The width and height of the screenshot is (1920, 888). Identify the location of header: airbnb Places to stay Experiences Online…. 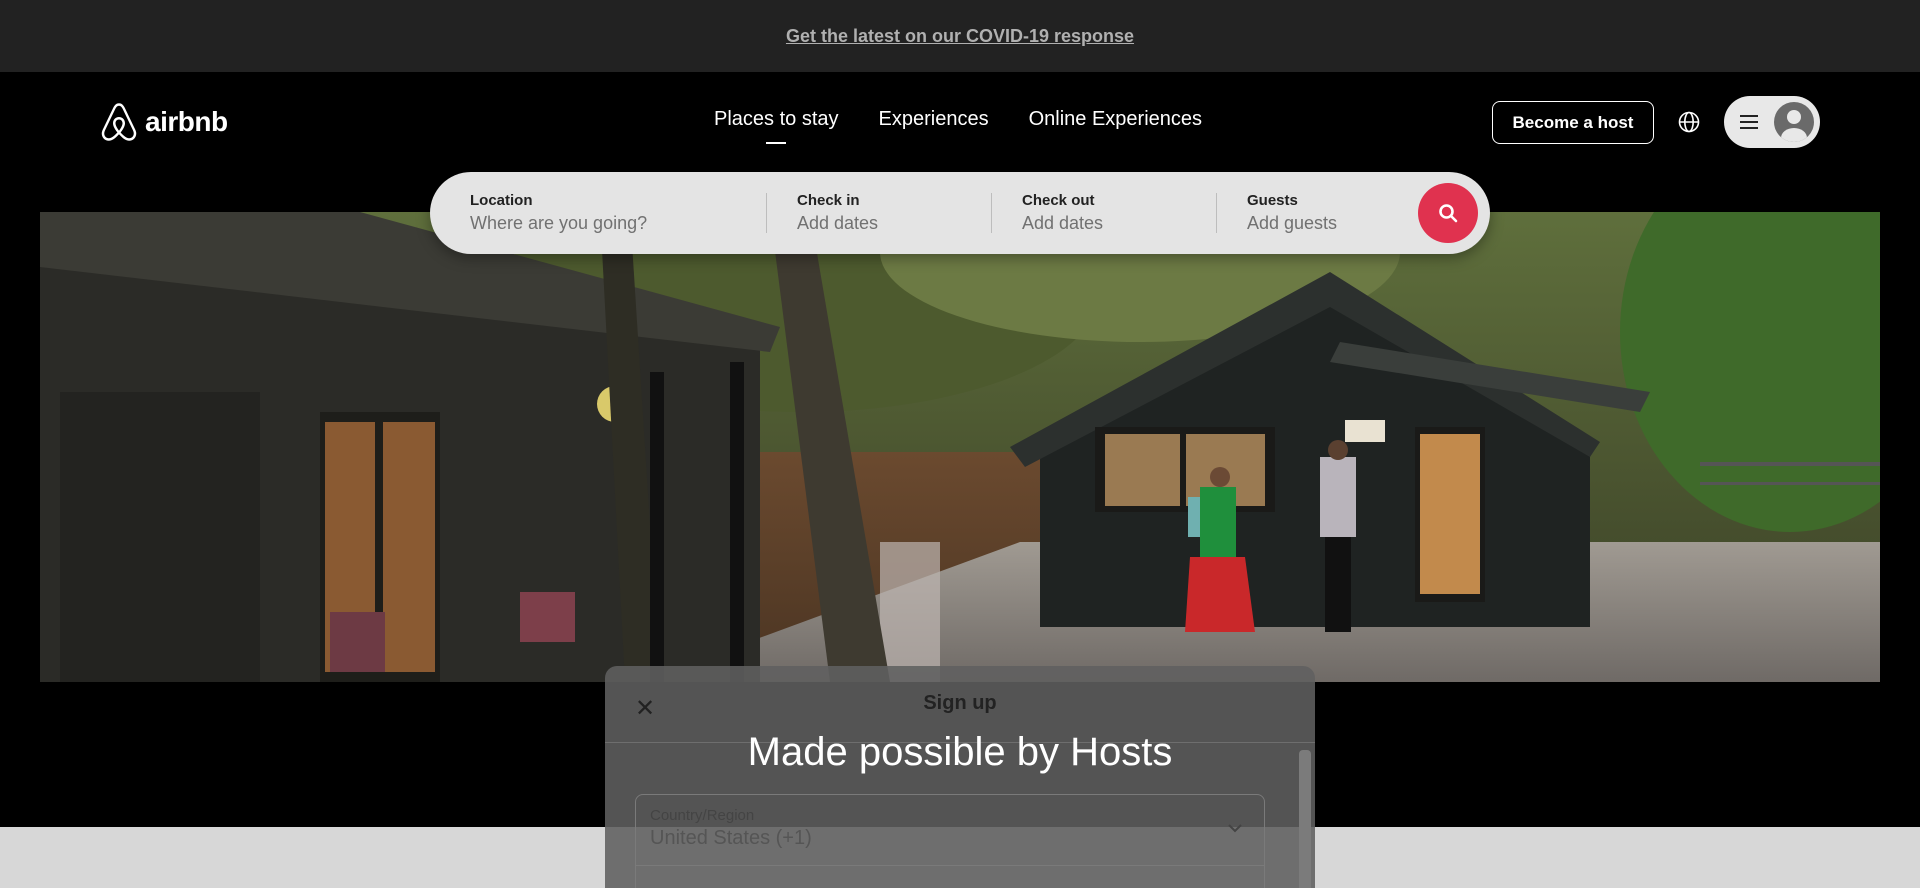
(960, 122).